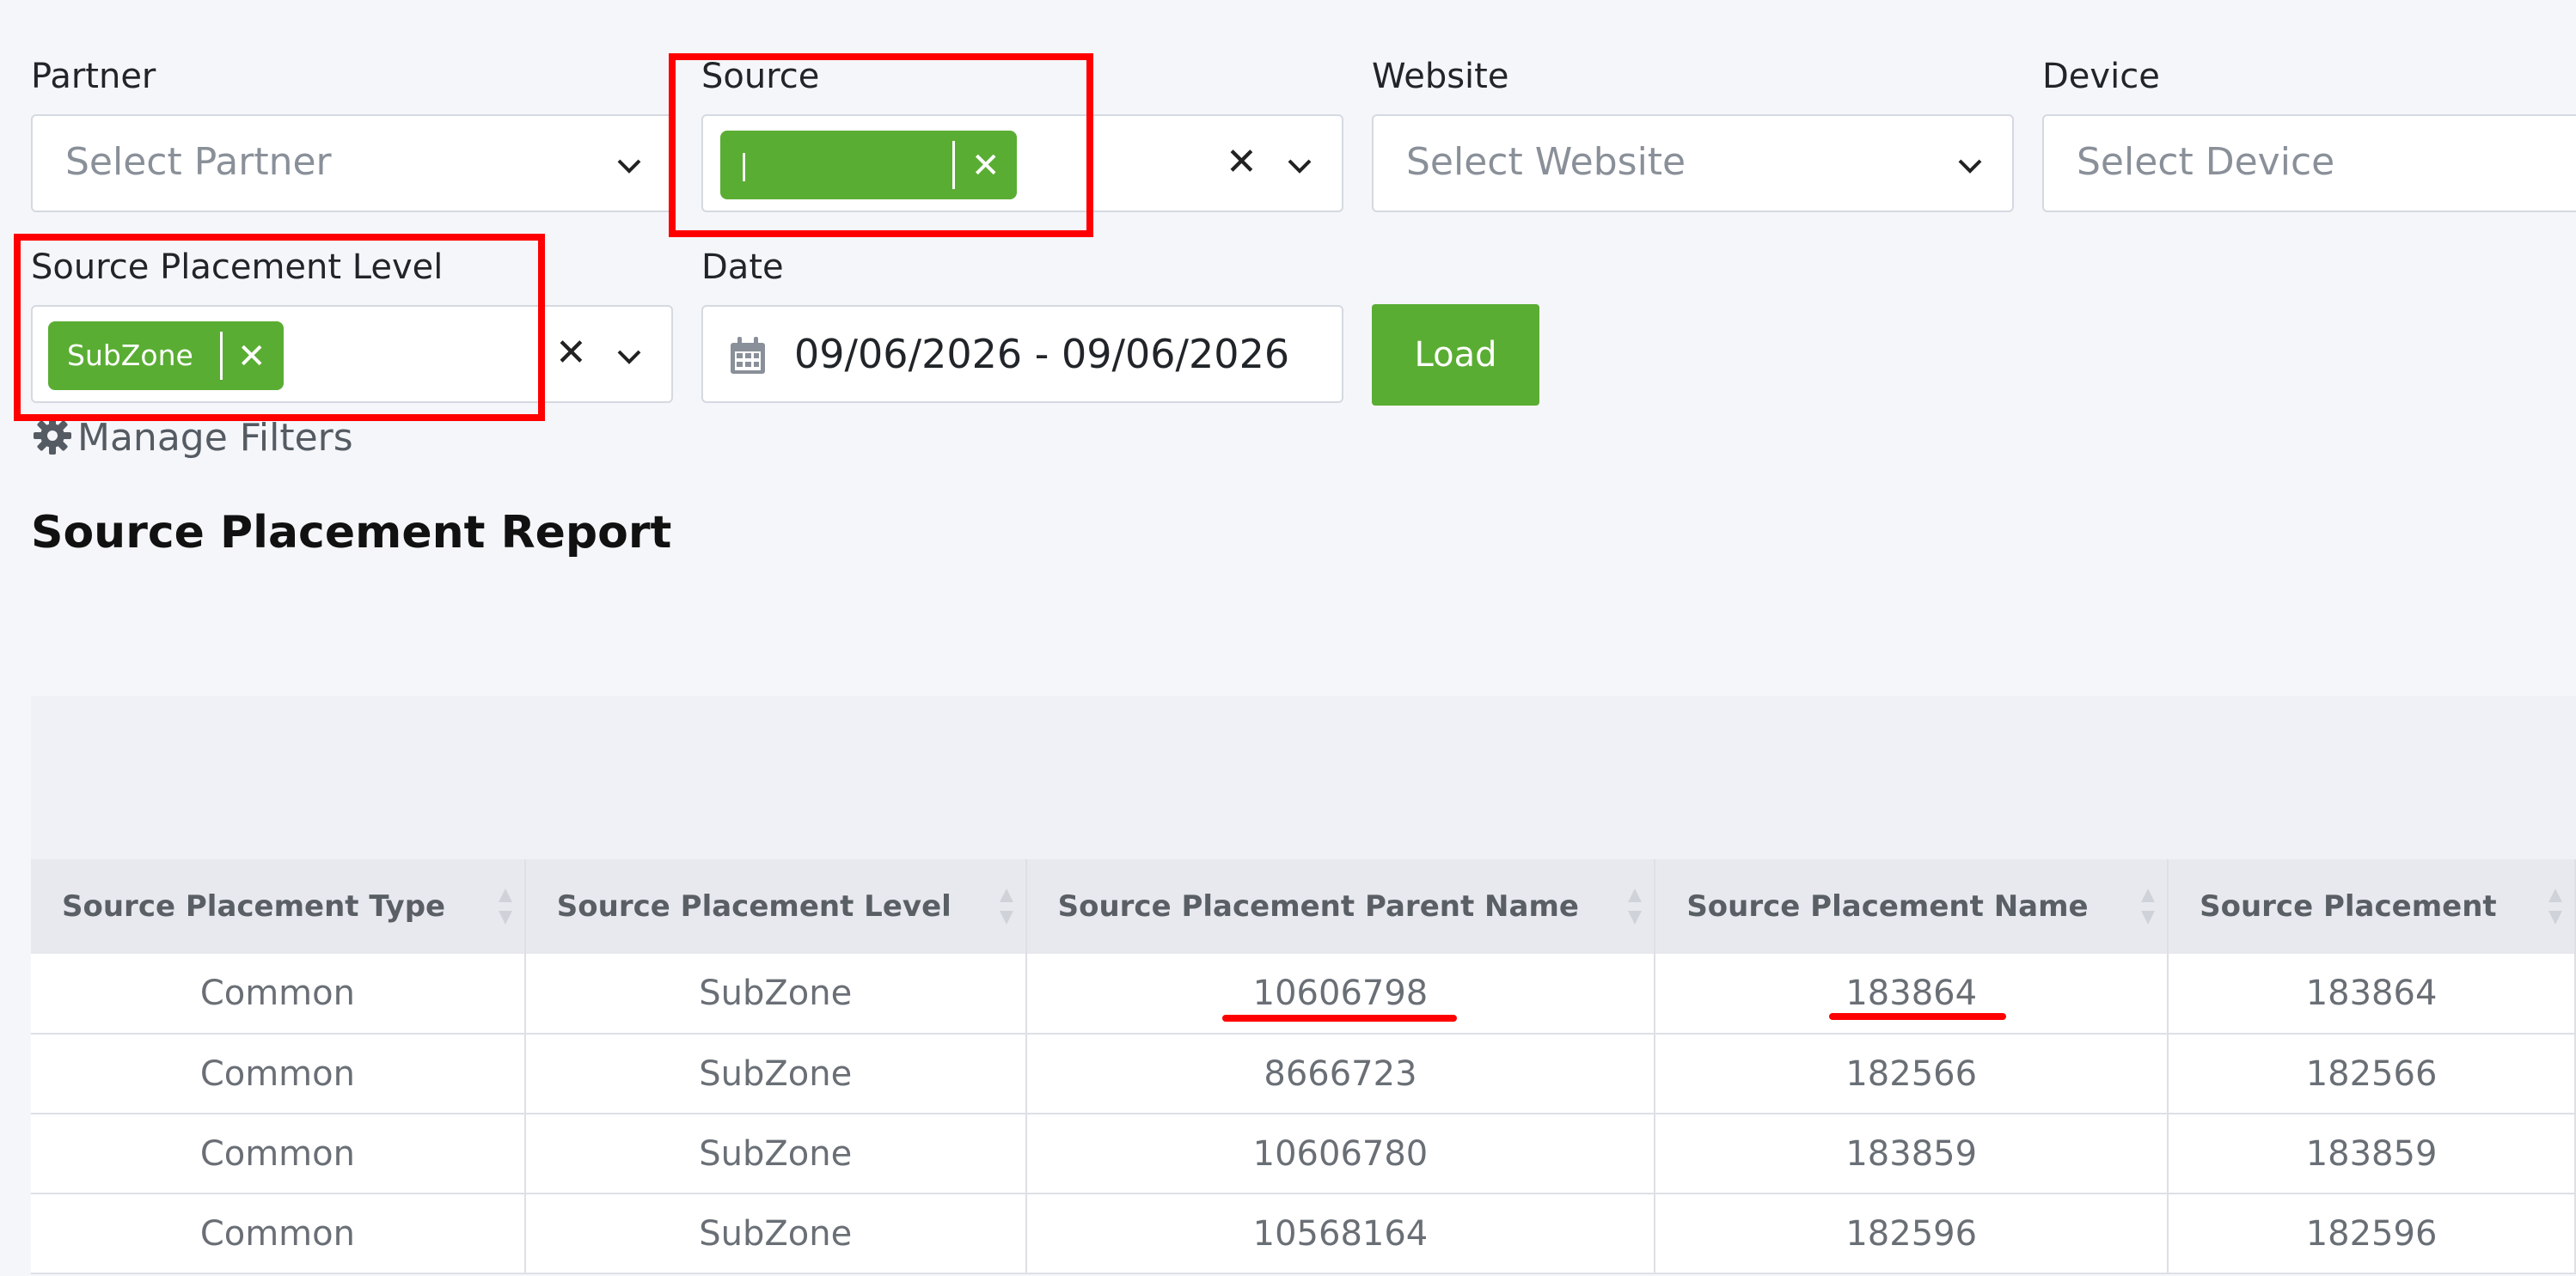  I want to click on date-label: Date, so click(742, 267).